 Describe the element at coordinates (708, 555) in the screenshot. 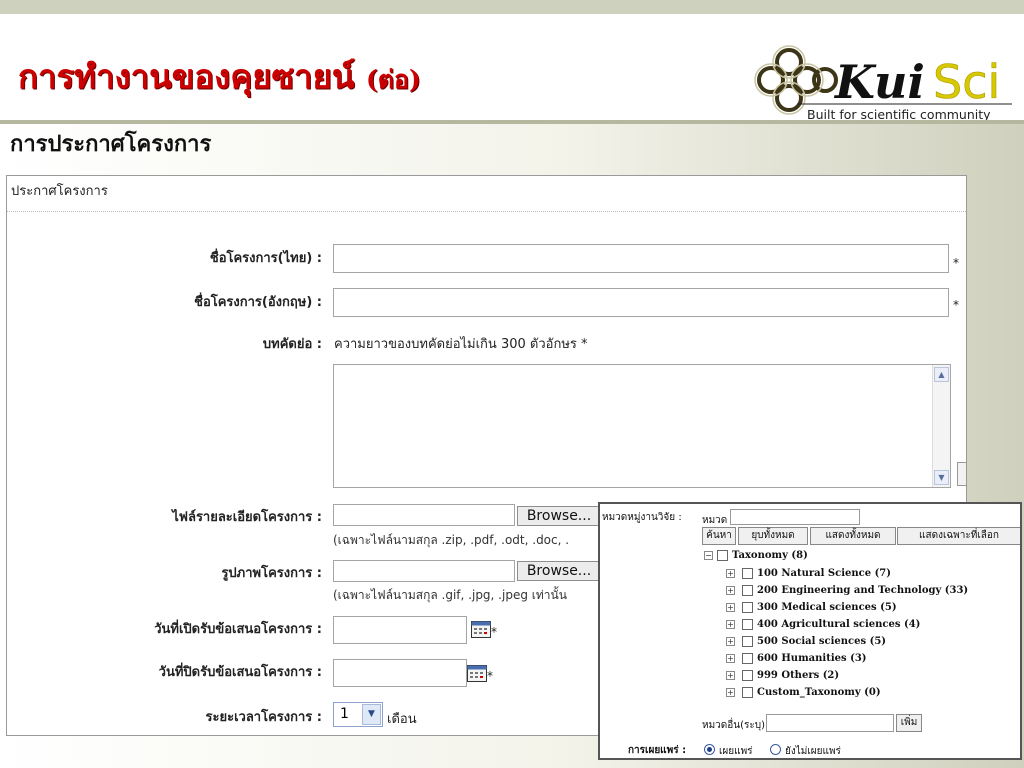

I see `collapse-icon: −` at that location.